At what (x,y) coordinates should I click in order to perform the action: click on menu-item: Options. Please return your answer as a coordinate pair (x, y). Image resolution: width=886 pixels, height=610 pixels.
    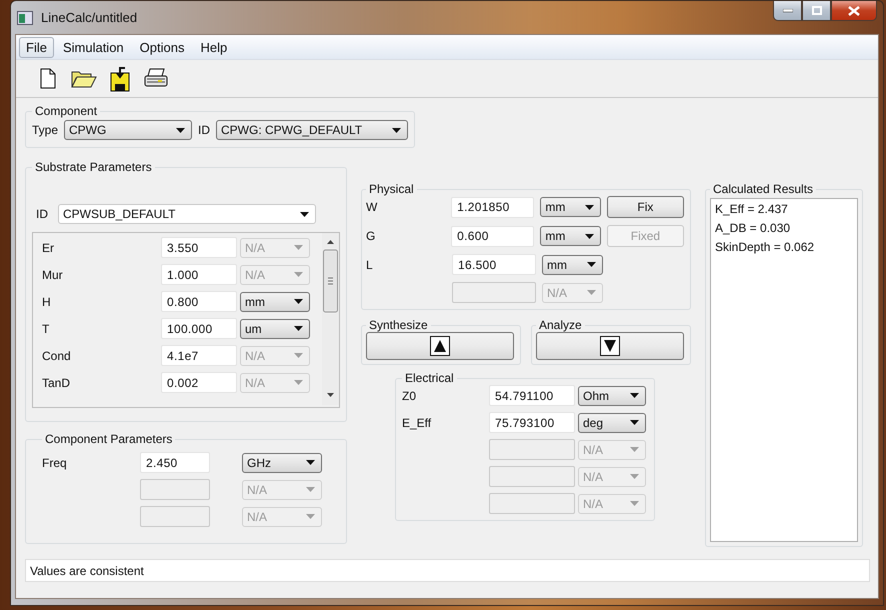
    Looking at the image, I should click on (162, 47).